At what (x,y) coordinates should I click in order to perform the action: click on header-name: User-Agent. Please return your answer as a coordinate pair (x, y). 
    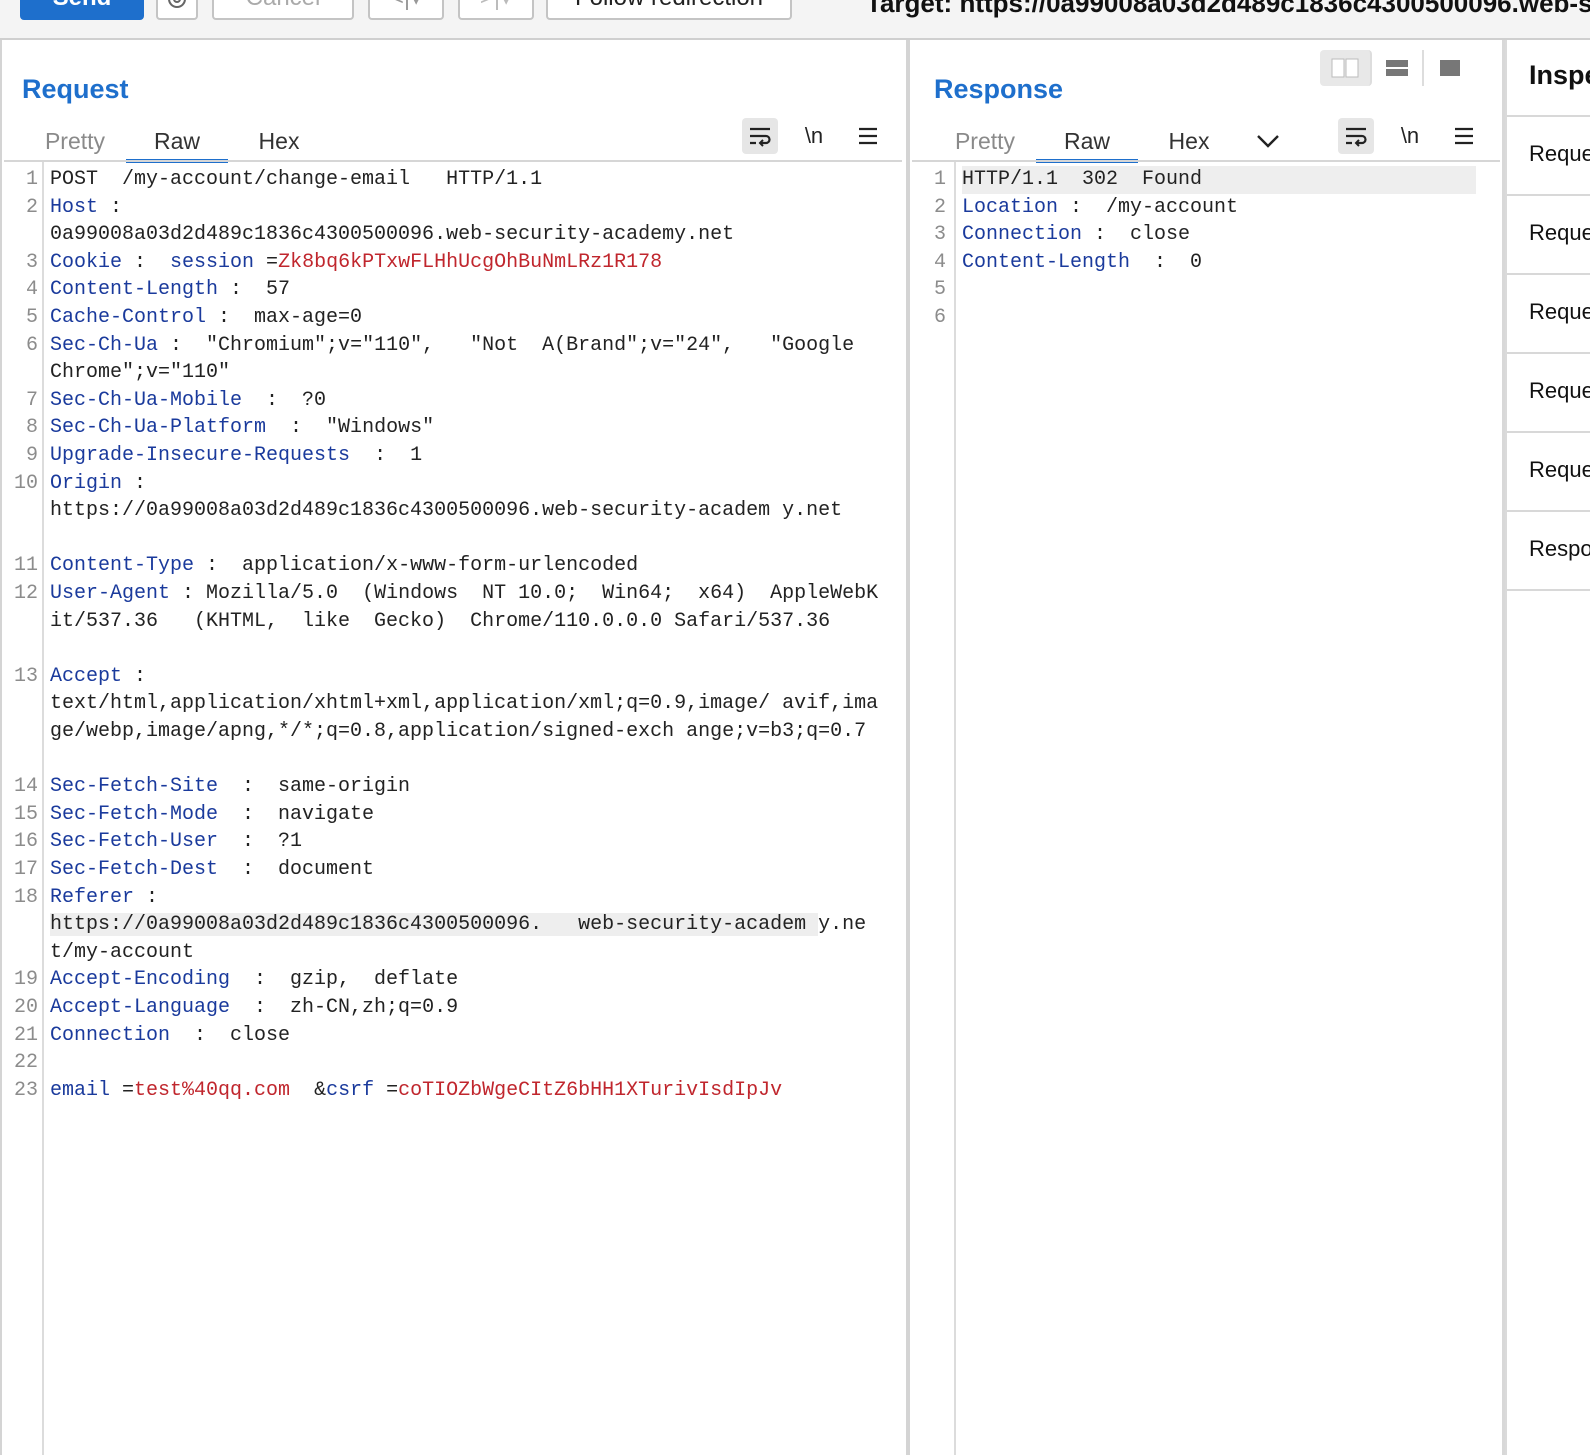
    Looking at the image, I should click on (110, 593).